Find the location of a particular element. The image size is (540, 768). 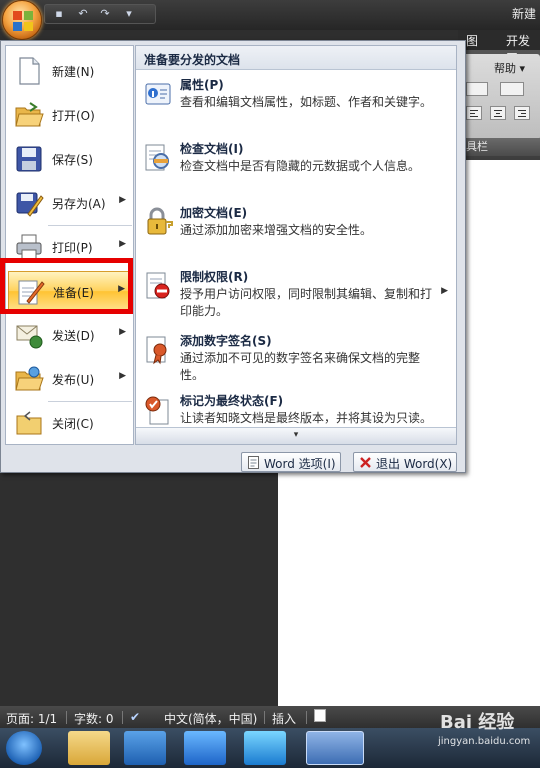

inspect-document-icon is located at coordinates (157, 157).